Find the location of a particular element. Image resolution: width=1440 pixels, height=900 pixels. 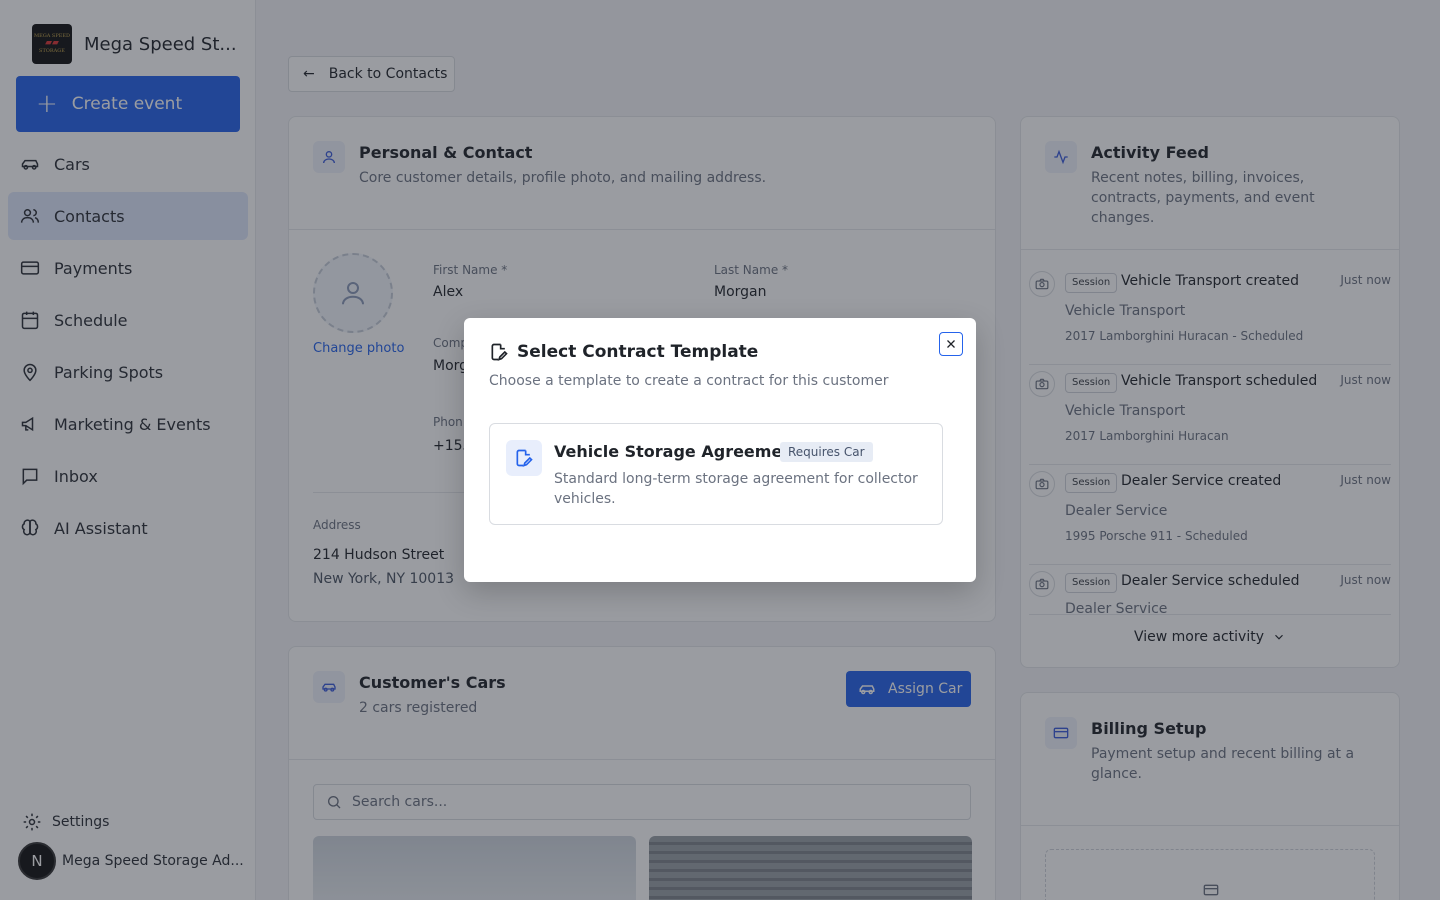

modal-title: Select Contract Template is located at coordinates (623, 352).